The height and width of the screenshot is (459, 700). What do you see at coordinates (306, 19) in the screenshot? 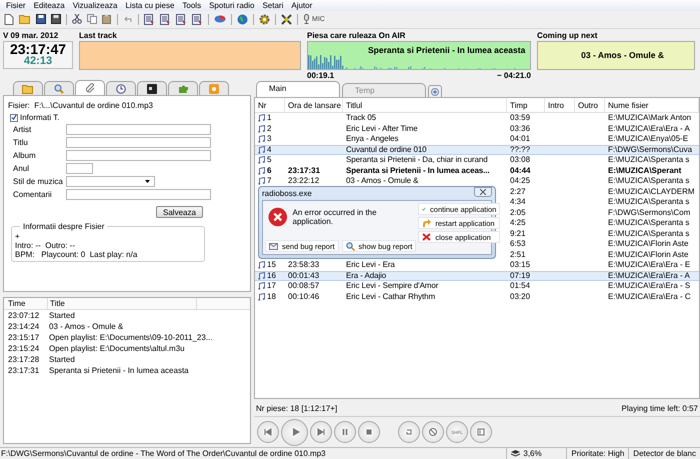
I see `microphone-icon` at bounding box center [306, 19].